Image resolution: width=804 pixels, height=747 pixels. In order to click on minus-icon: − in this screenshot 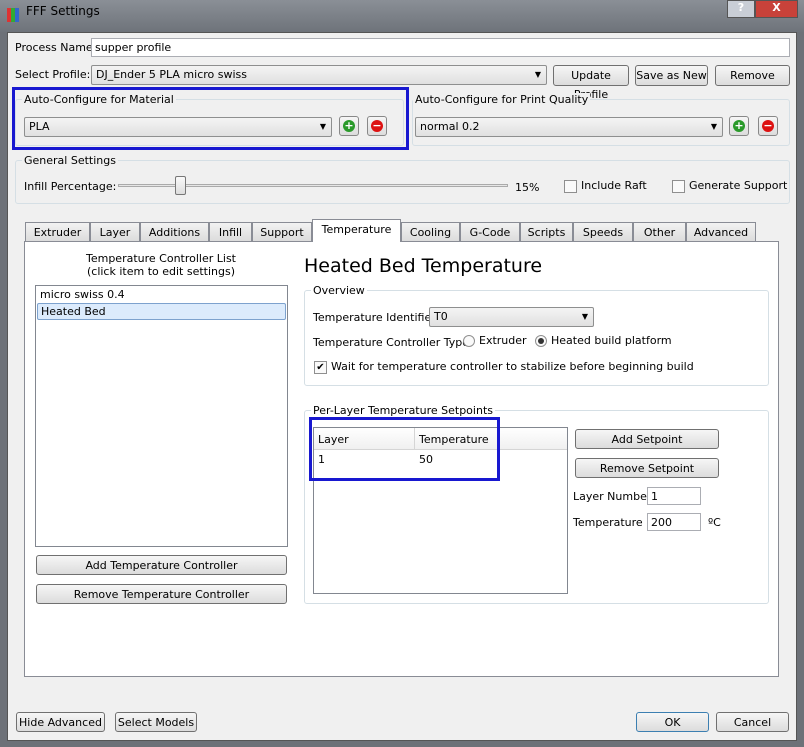, I will do `click(768, 125)`.